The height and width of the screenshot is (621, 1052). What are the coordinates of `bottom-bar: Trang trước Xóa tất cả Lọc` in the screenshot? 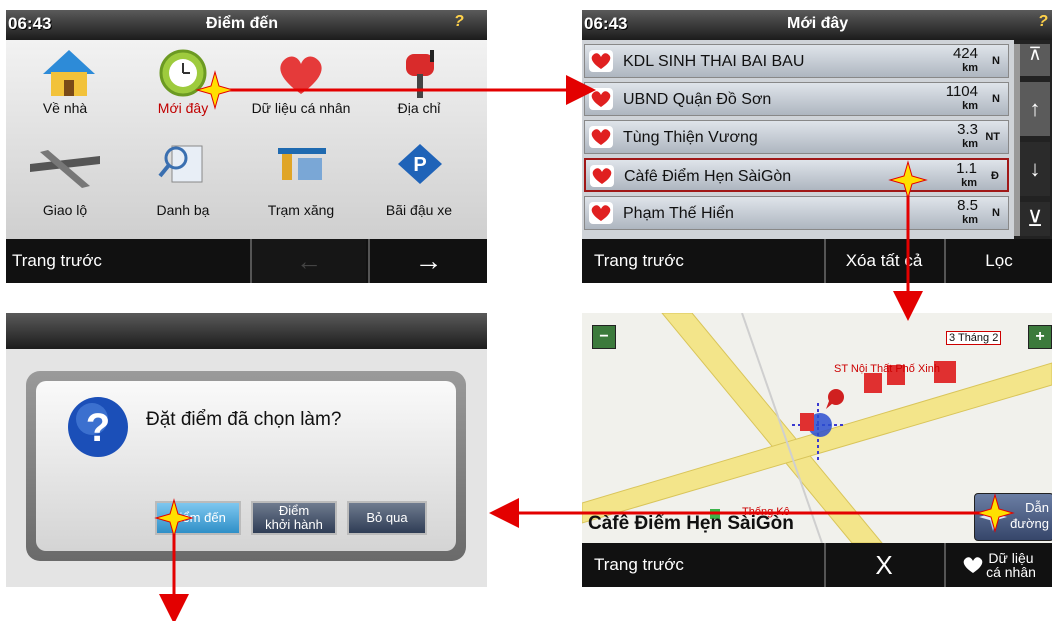 It's located at (817, 261).